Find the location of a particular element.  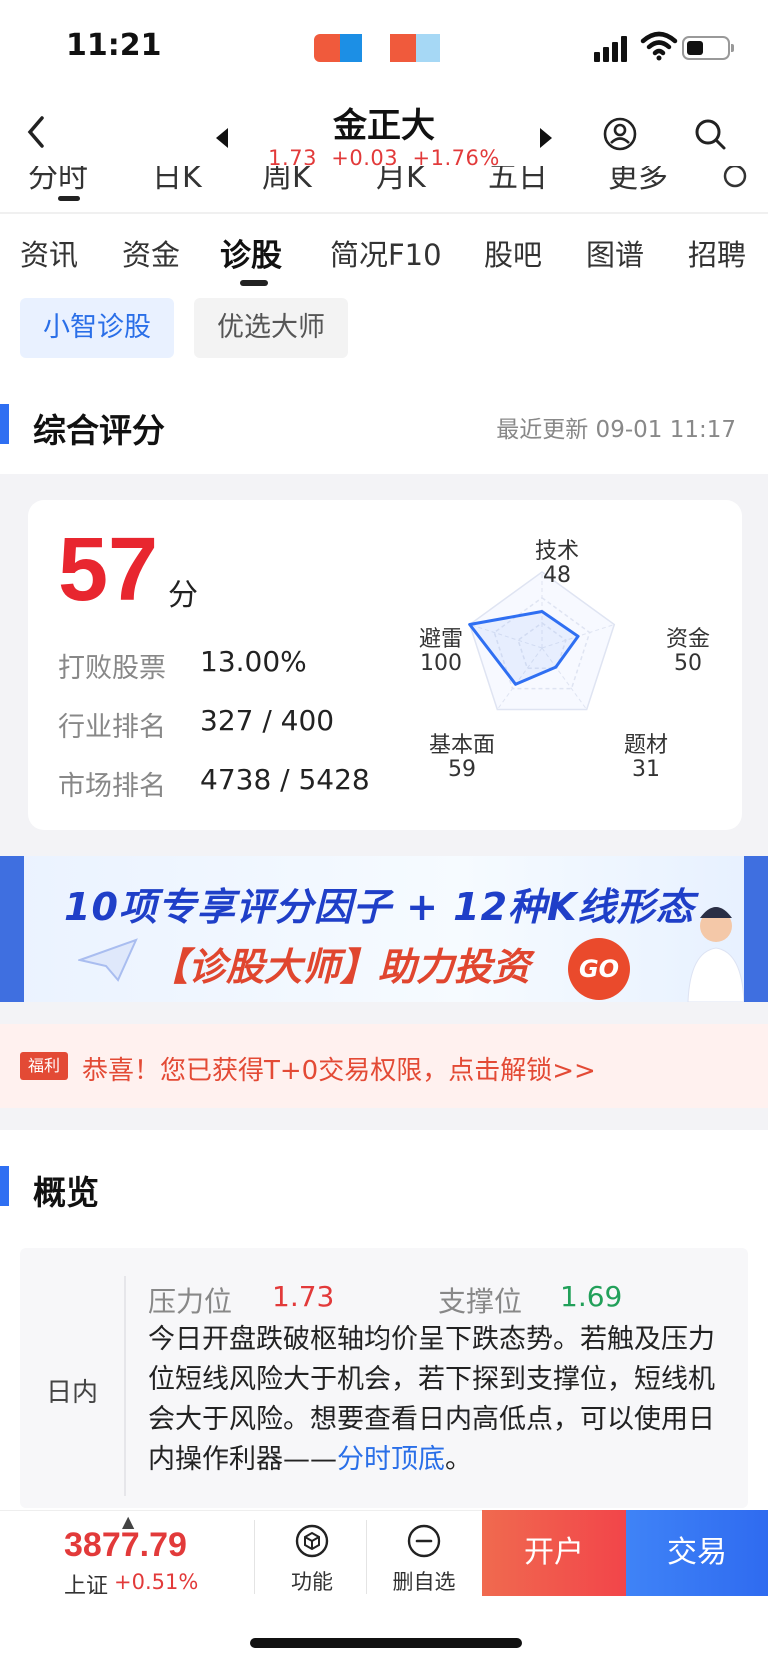

period-tab-month: 月K is located at coordinates (401, 181).